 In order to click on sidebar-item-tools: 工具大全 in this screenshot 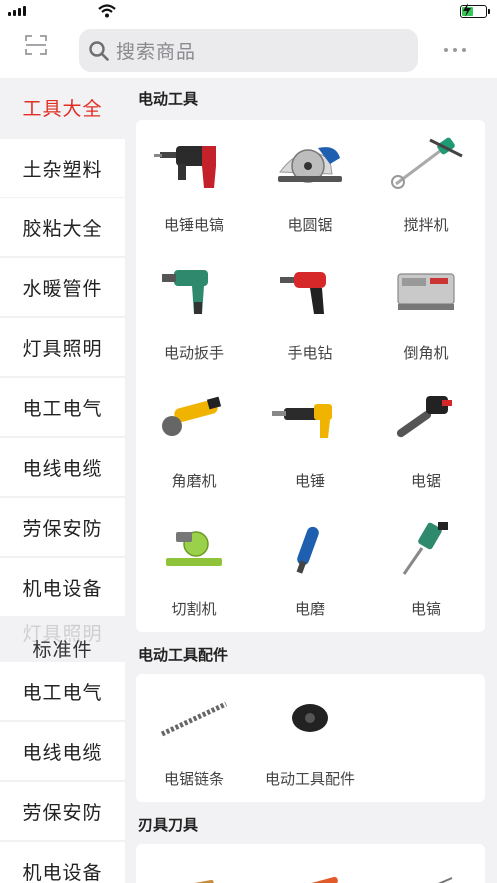, I will do `click(62, 107)`.